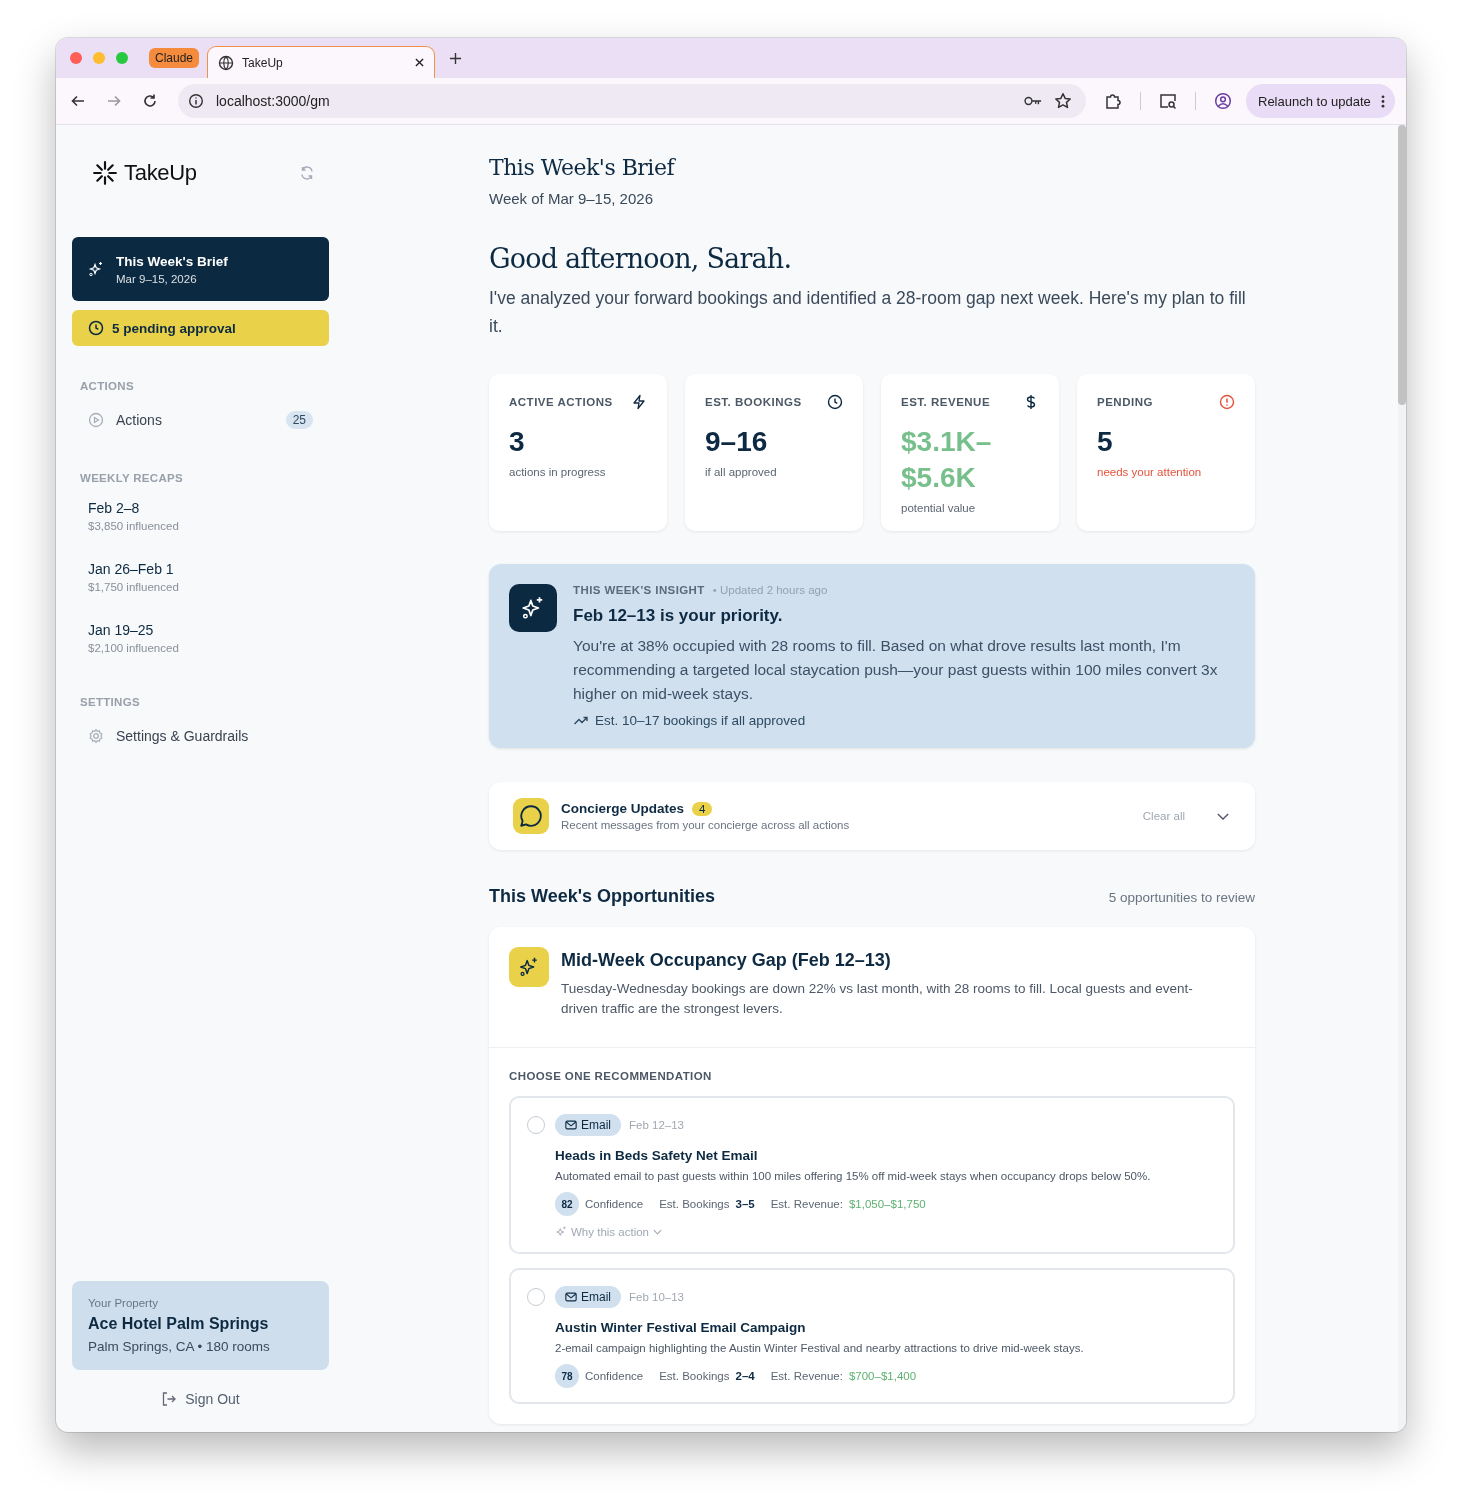 The image size is (1462, 1507). I want to click on section-heading: ACTIONS, so click(107, 386).